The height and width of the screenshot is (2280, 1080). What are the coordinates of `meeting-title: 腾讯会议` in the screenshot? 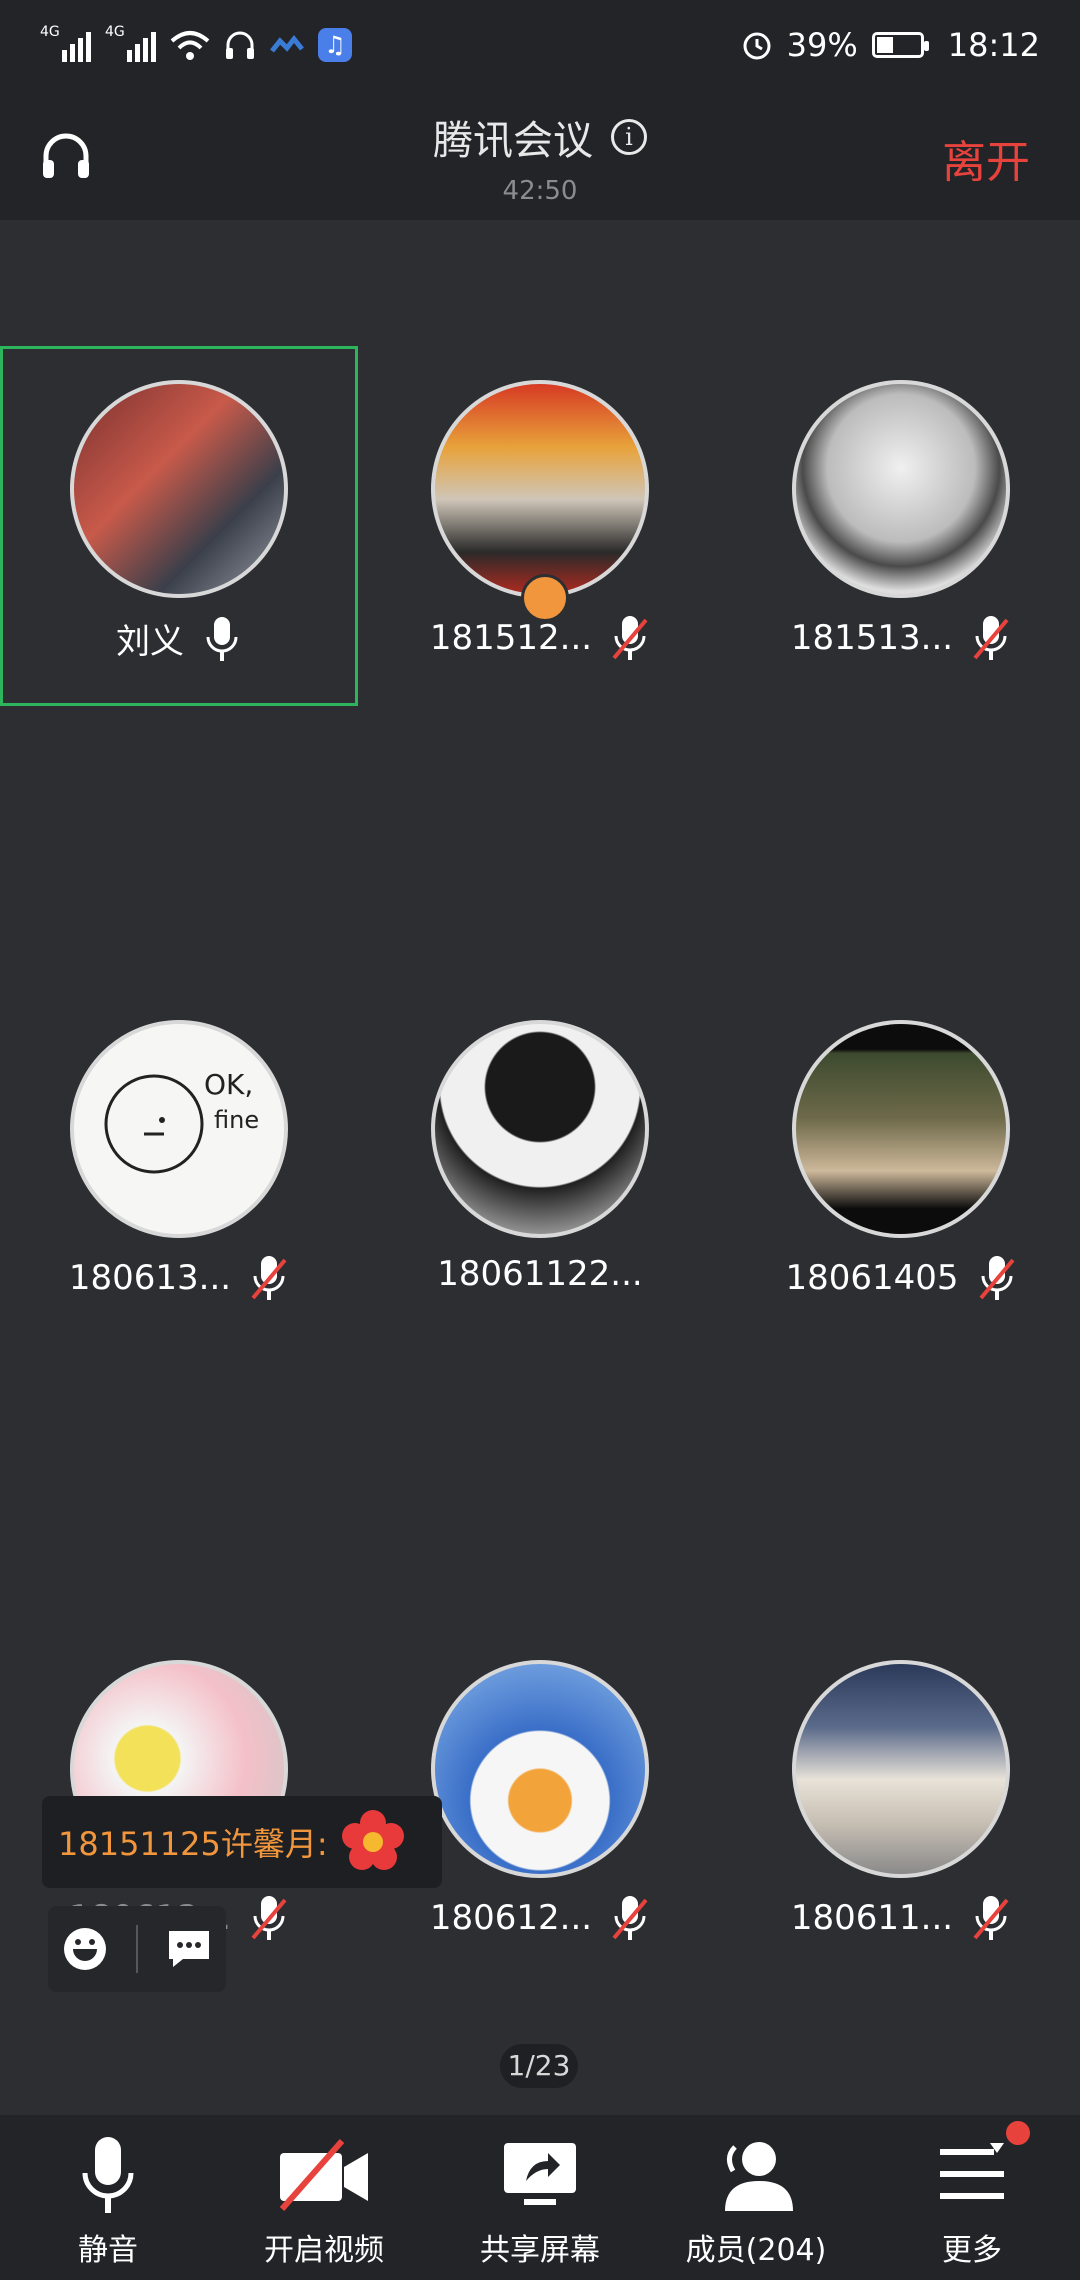 It's located at (513, 141).